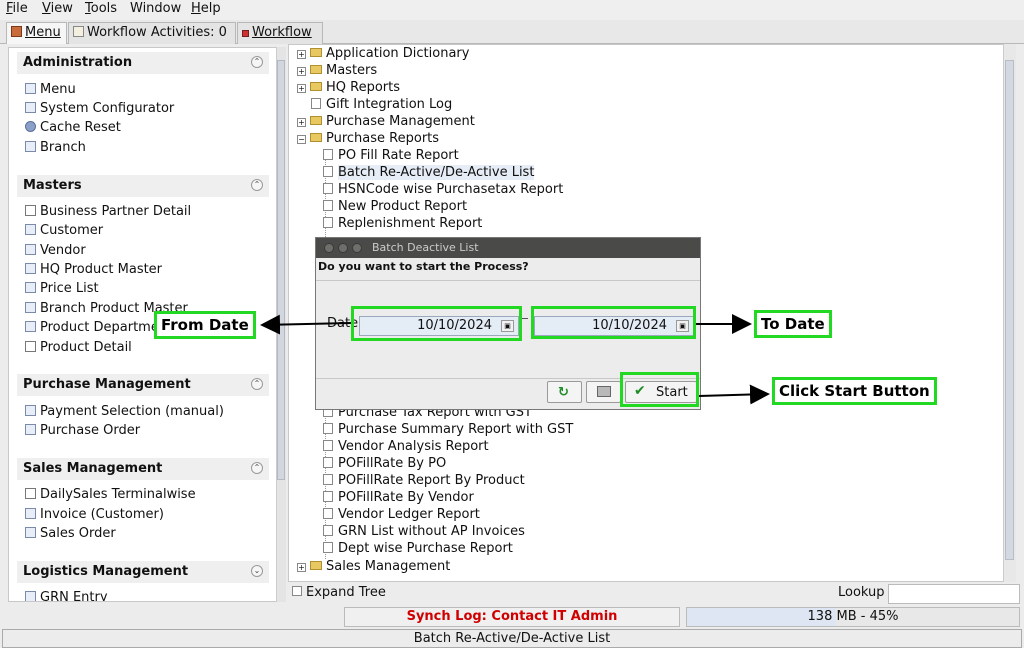 Image resolution: width=1024 pixels, height=648 pixels. I want to click on annotation-to-date: To Date, so click(793, 324).